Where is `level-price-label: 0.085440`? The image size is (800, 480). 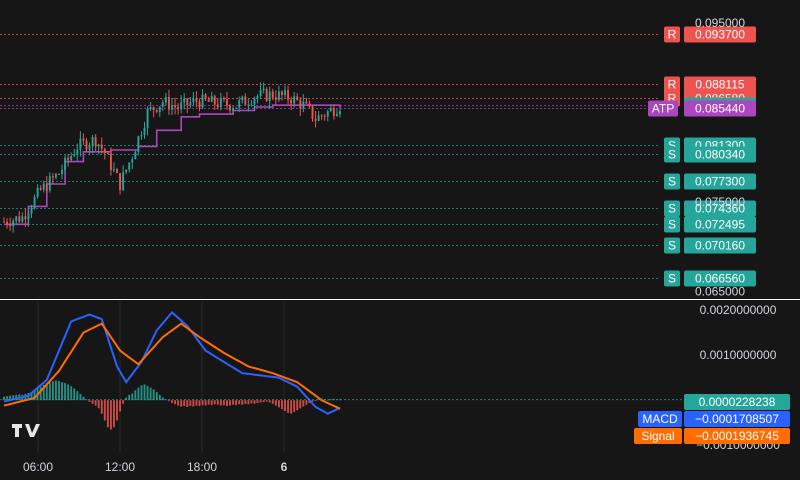
level-price-label: 0.085440 is located at coordinates (720, 109).